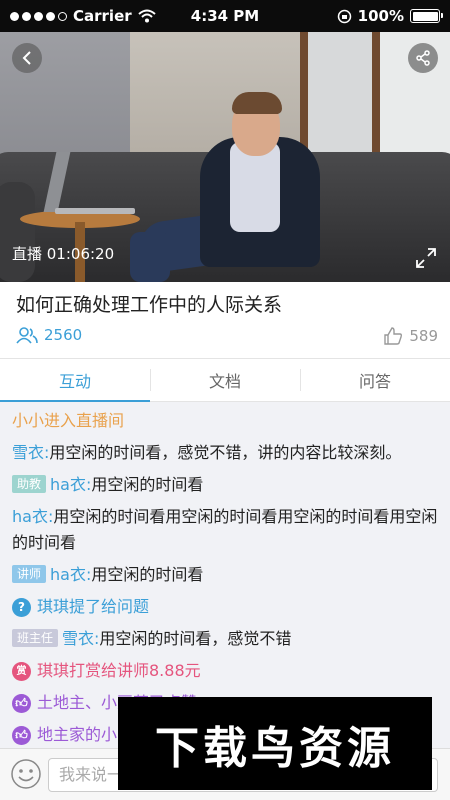 This screenshot has height=800, width=450. Describe the element at coordinates (225, 16) in the screenshot. I see `status-bar: Carrier 4:34 PM 100%` at that location.